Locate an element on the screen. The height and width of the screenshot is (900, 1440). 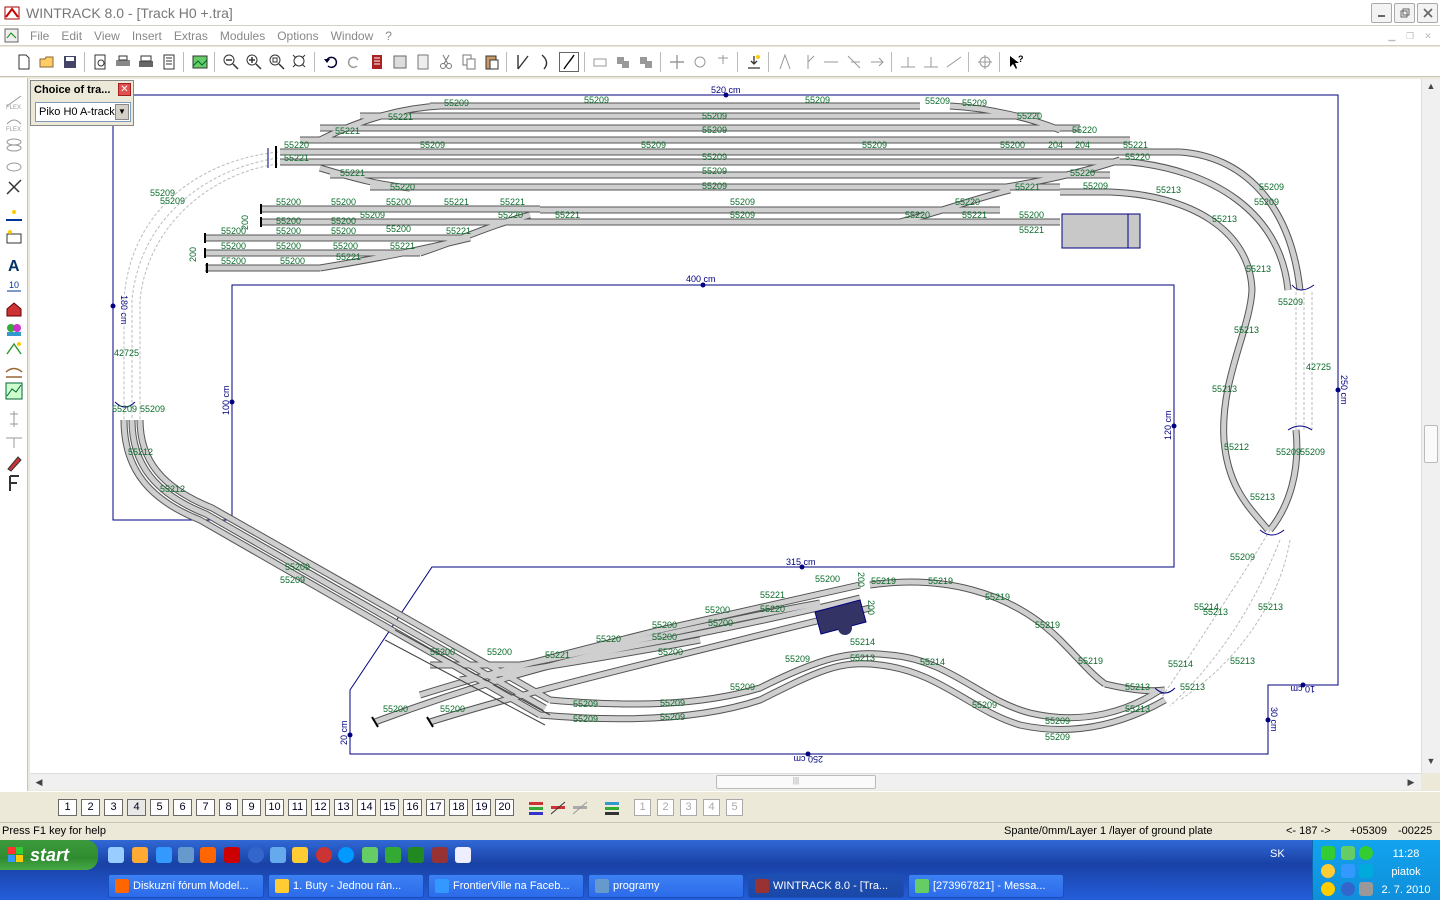
quicklaunch-firefox-icon is located at coordinates (208, 855).